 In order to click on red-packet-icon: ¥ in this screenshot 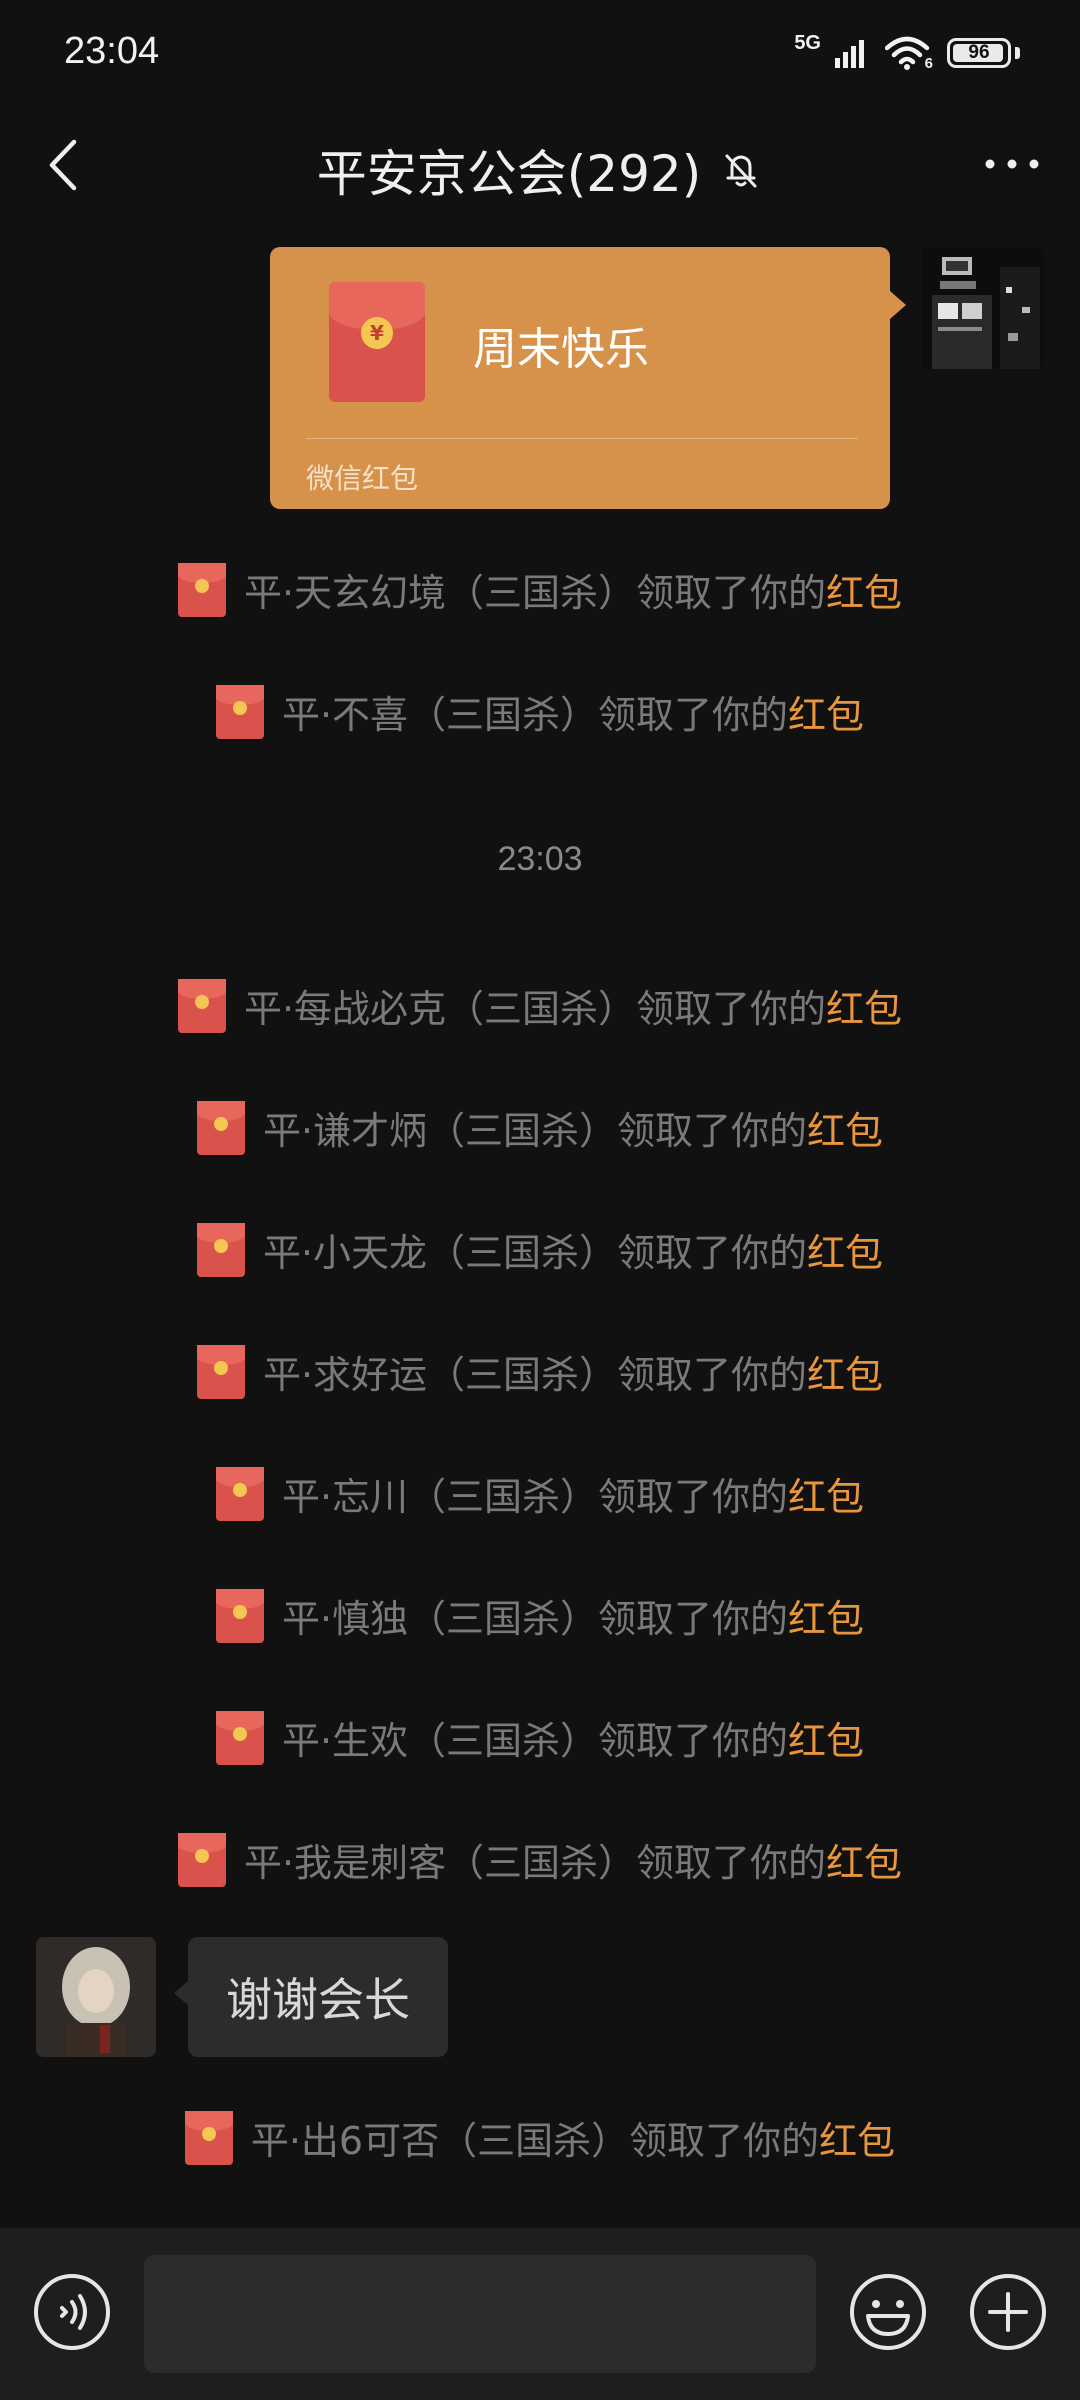, I will do `click(377, 342)`.